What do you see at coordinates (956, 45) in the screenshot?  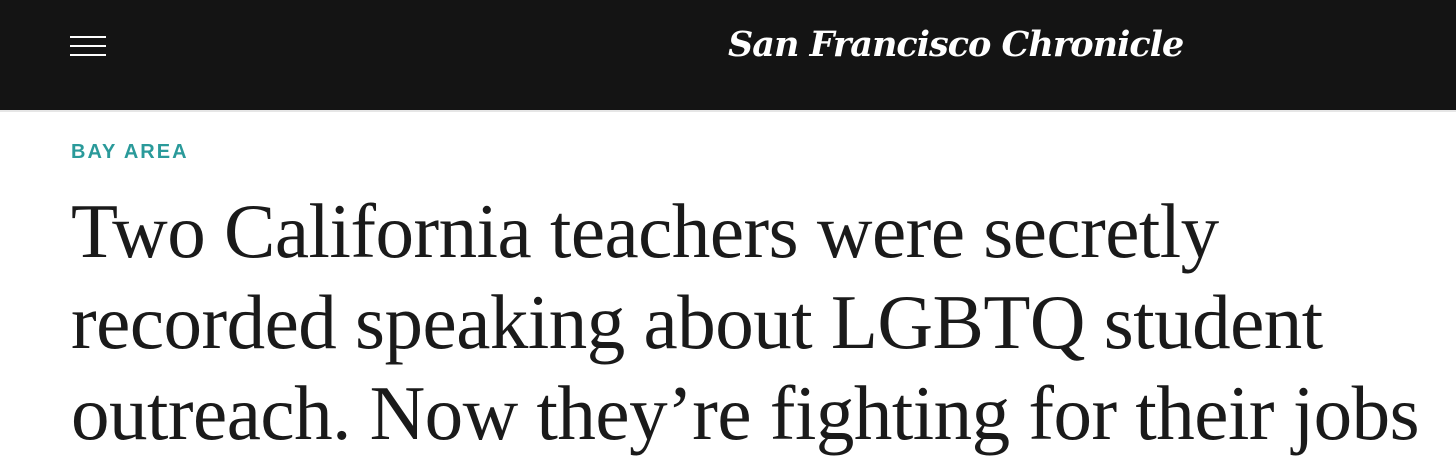 I see `site-logo: San Francisco Chronicle` at bounding box center [956, 45].